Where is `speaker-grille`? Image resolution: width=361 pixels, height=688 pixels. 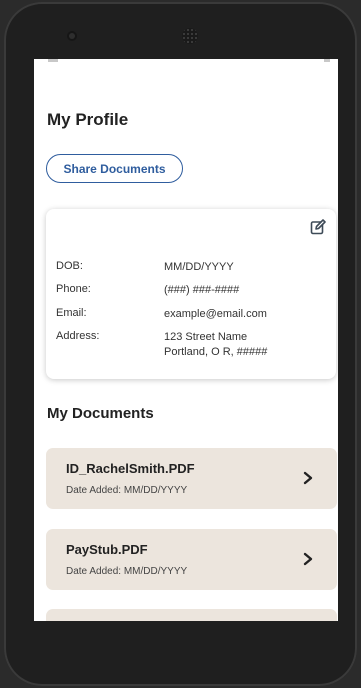 speaker-grille is located at coordinates (190, 36).